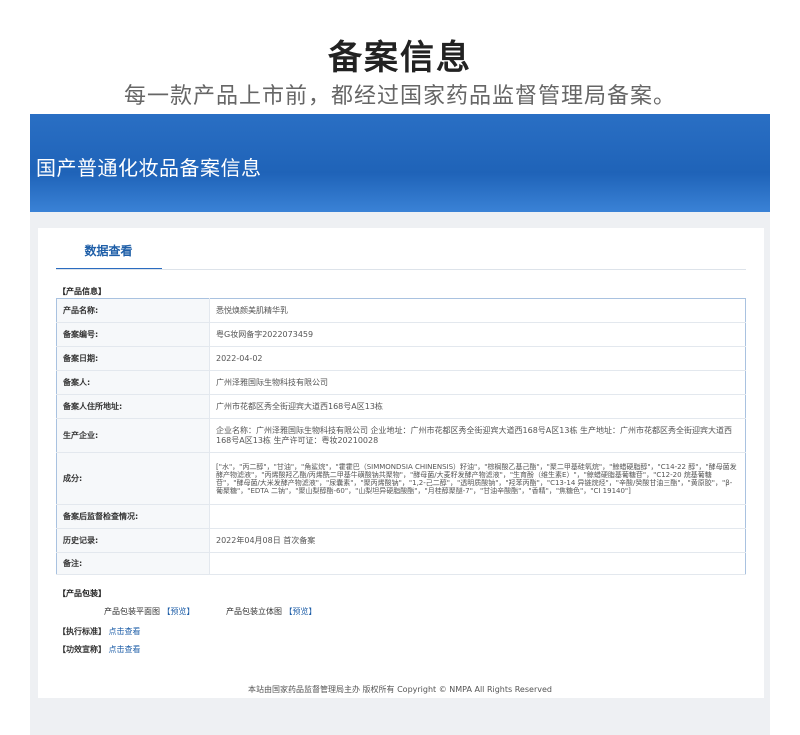 Image resolution: width=800 pixels, height=735 pixels. Describe the element at coordinates (82, 631) in the screenshot. I see `standard-label: 【执行标准】` at that location.